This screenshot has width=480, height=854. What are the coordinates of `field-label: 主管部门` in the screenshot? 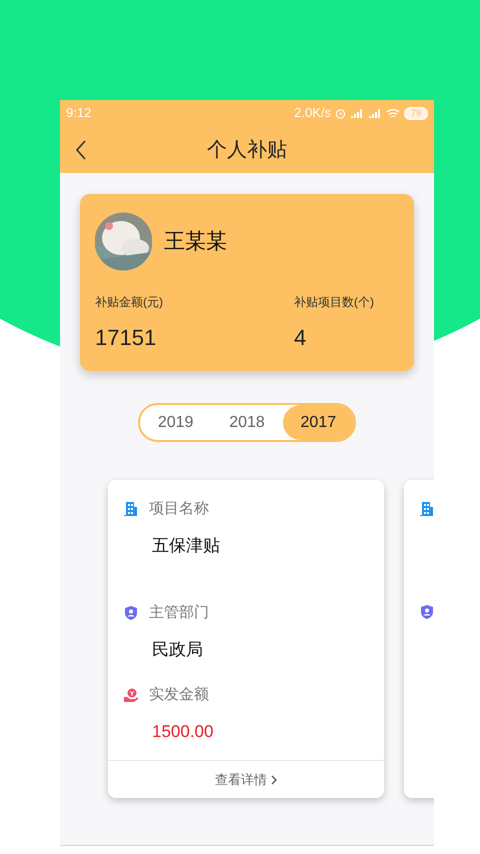 It's located at (179, 613).